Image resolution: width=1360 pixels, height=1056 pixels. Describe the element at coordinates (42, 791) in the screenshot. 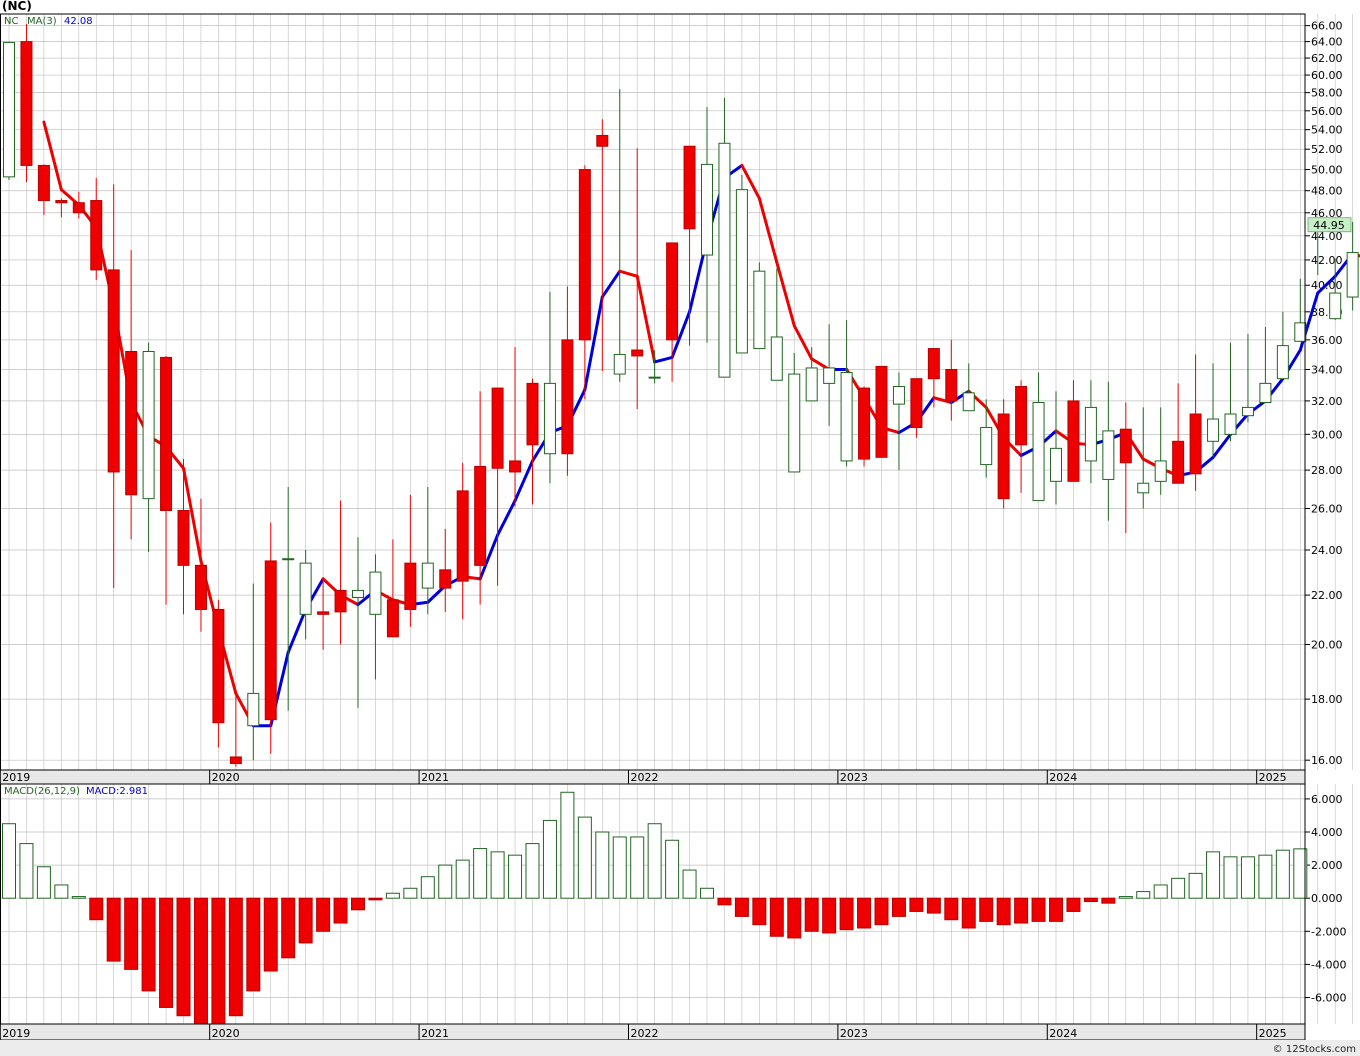

I see `macd-label: MACD(26,12,9)` at that location.